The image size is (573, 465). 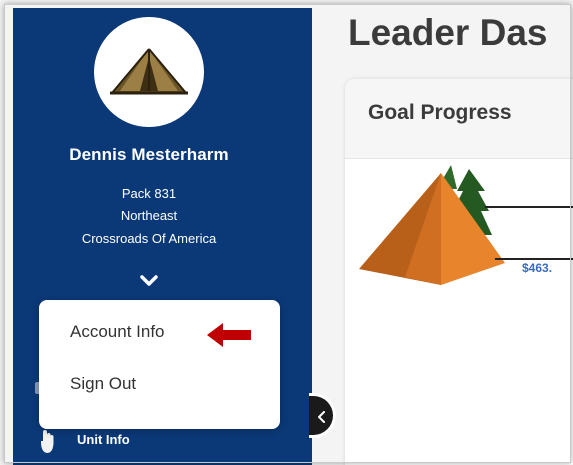 I want to click on menu-item-sign-out: Sign Out, so click(x=103, y=384).